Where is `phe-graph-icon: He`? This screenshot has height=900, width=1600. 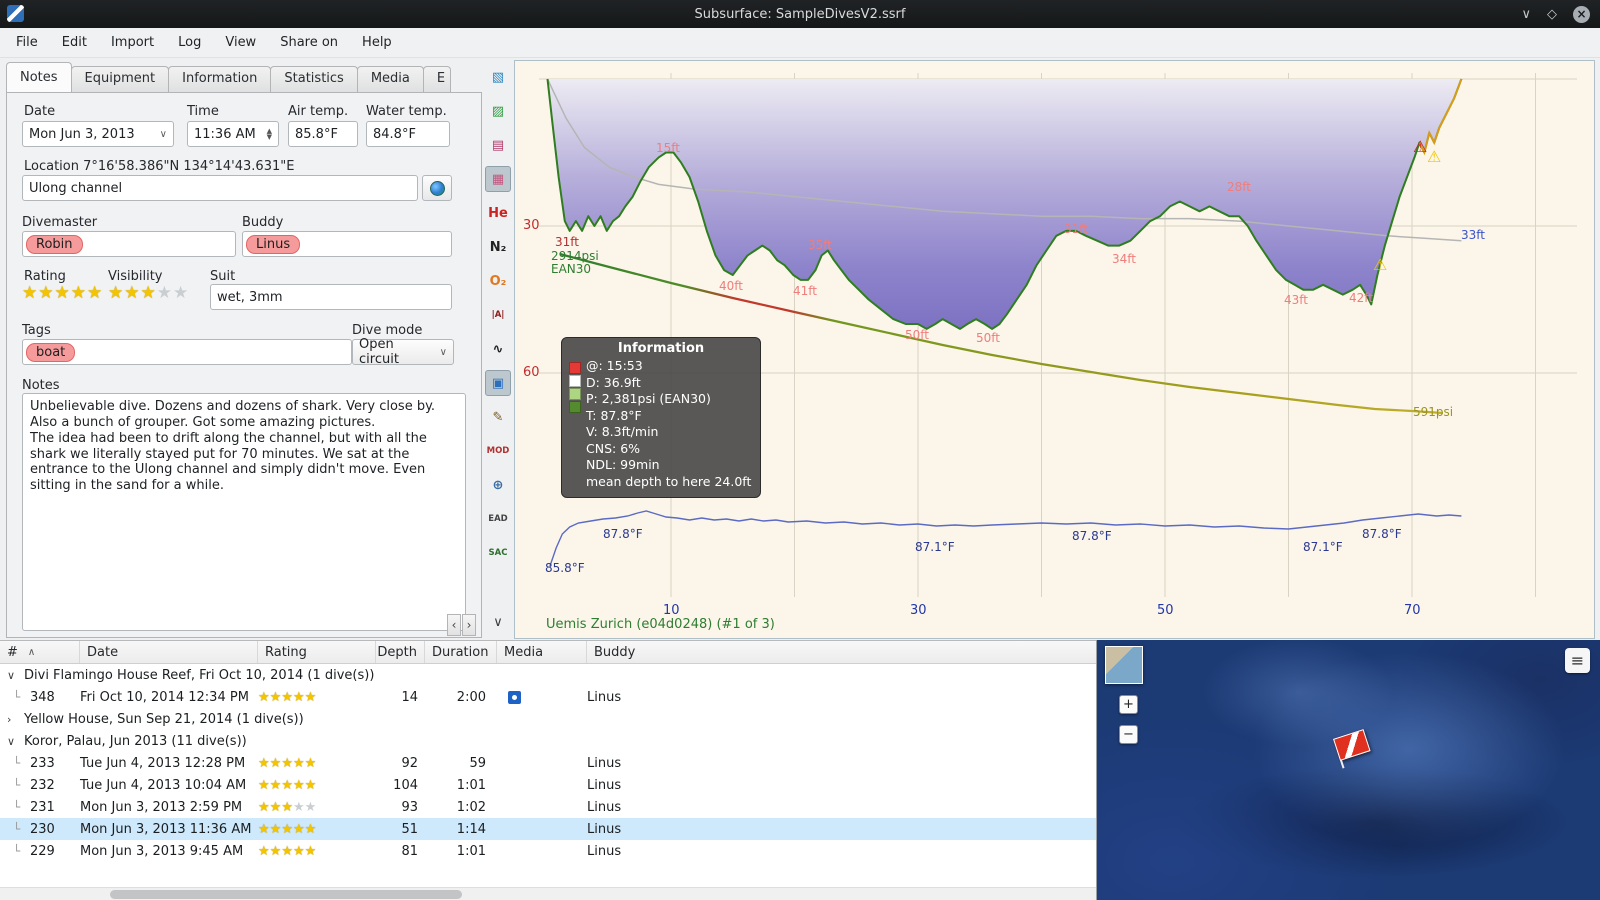
phe-graph-icon: He is located at coordinates (498, 213).